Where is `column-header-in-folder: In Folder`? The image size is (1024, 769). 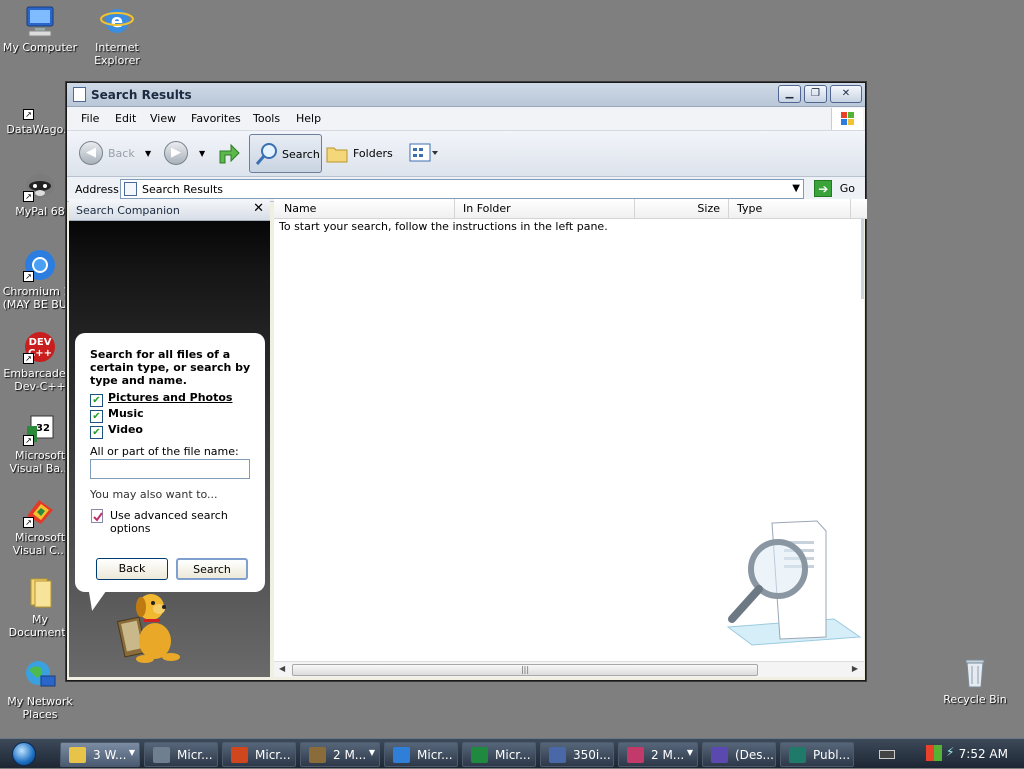 column-header-in-folder: In Folder is located at coordinates (545, 209).